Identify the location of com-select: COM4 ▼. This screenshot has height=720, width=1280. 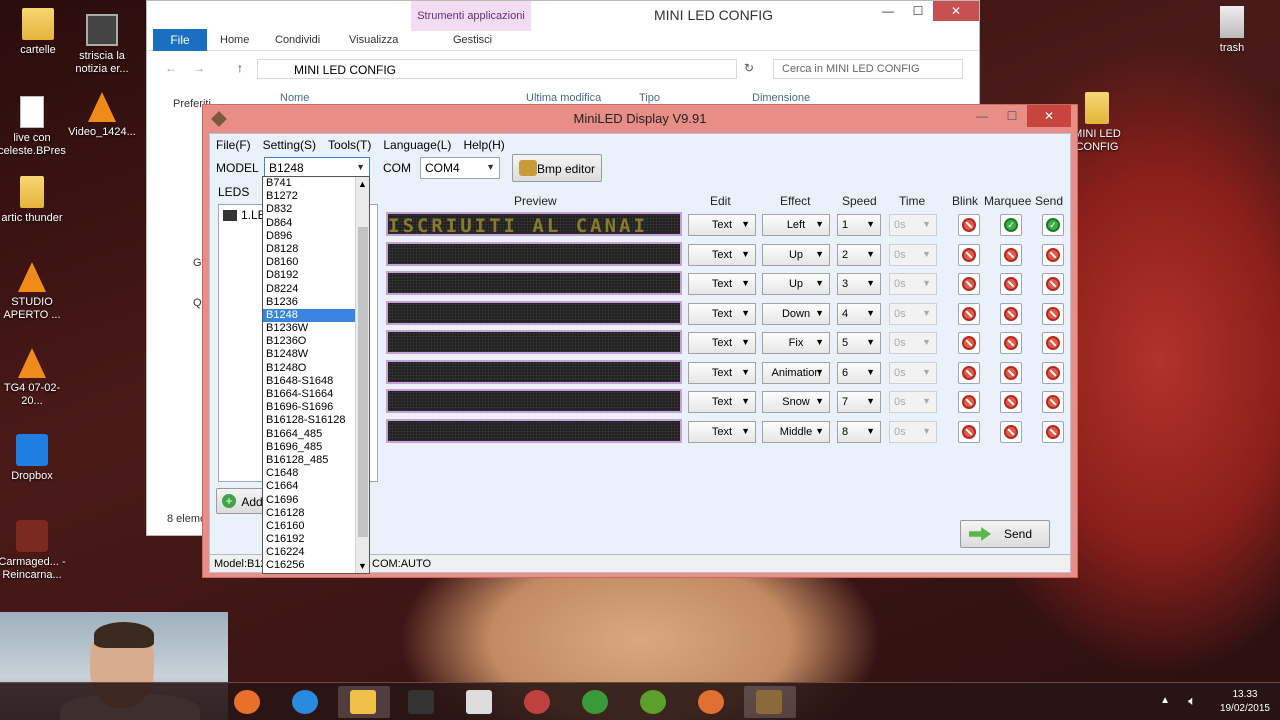
(460, 168).